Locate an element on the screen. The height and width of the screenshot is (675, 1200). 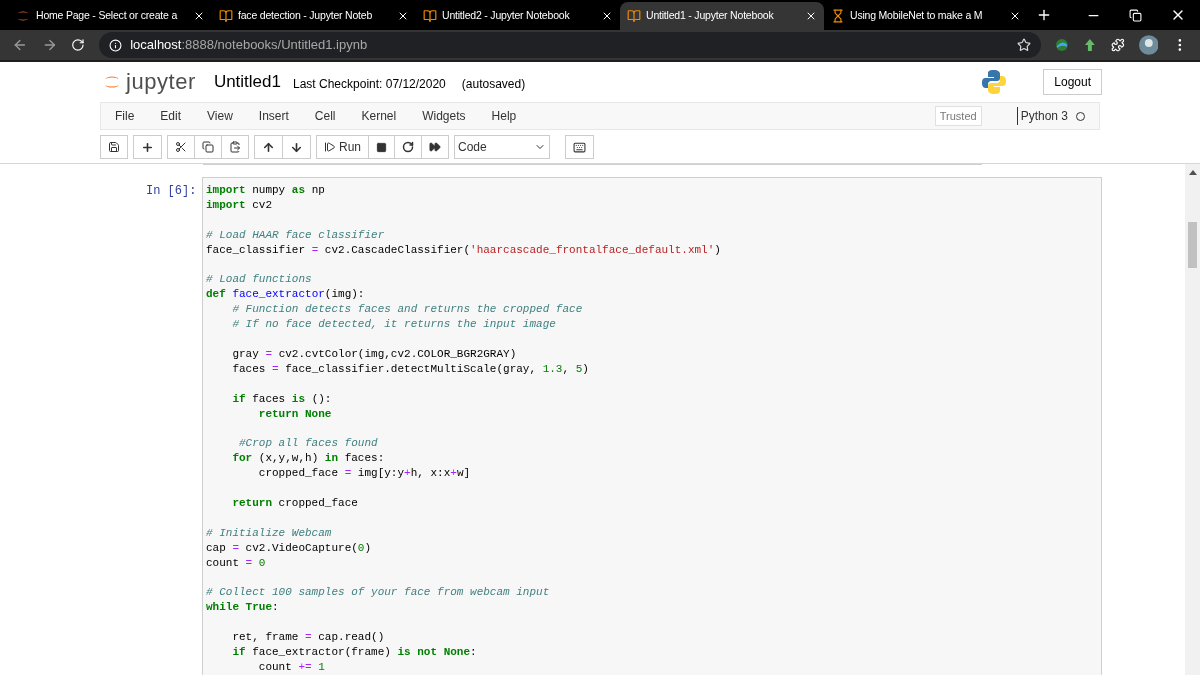
bookmark-star-icon is located at coordinates (1024, 45).